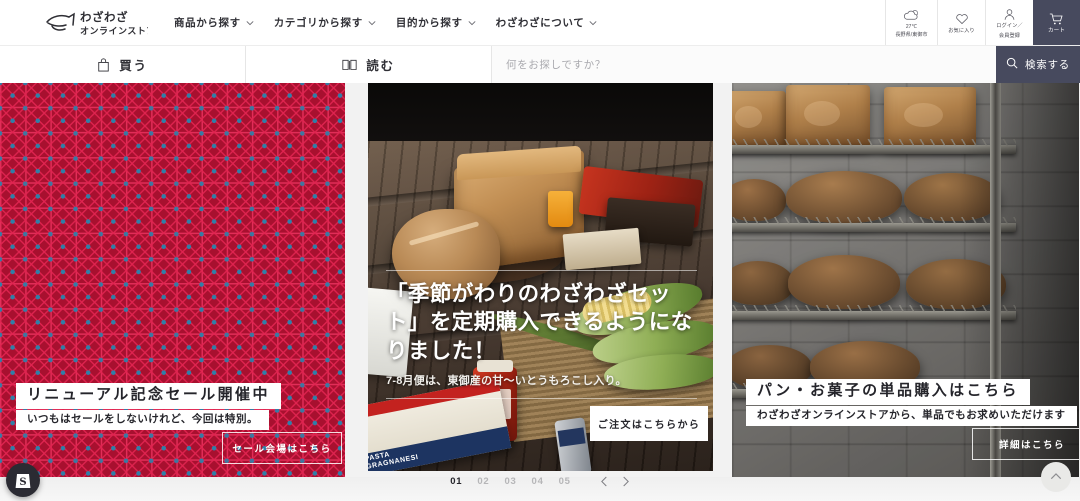 The image size is (1080, 501). I want to click on tab-read-label: 読む, so click(380, 66).